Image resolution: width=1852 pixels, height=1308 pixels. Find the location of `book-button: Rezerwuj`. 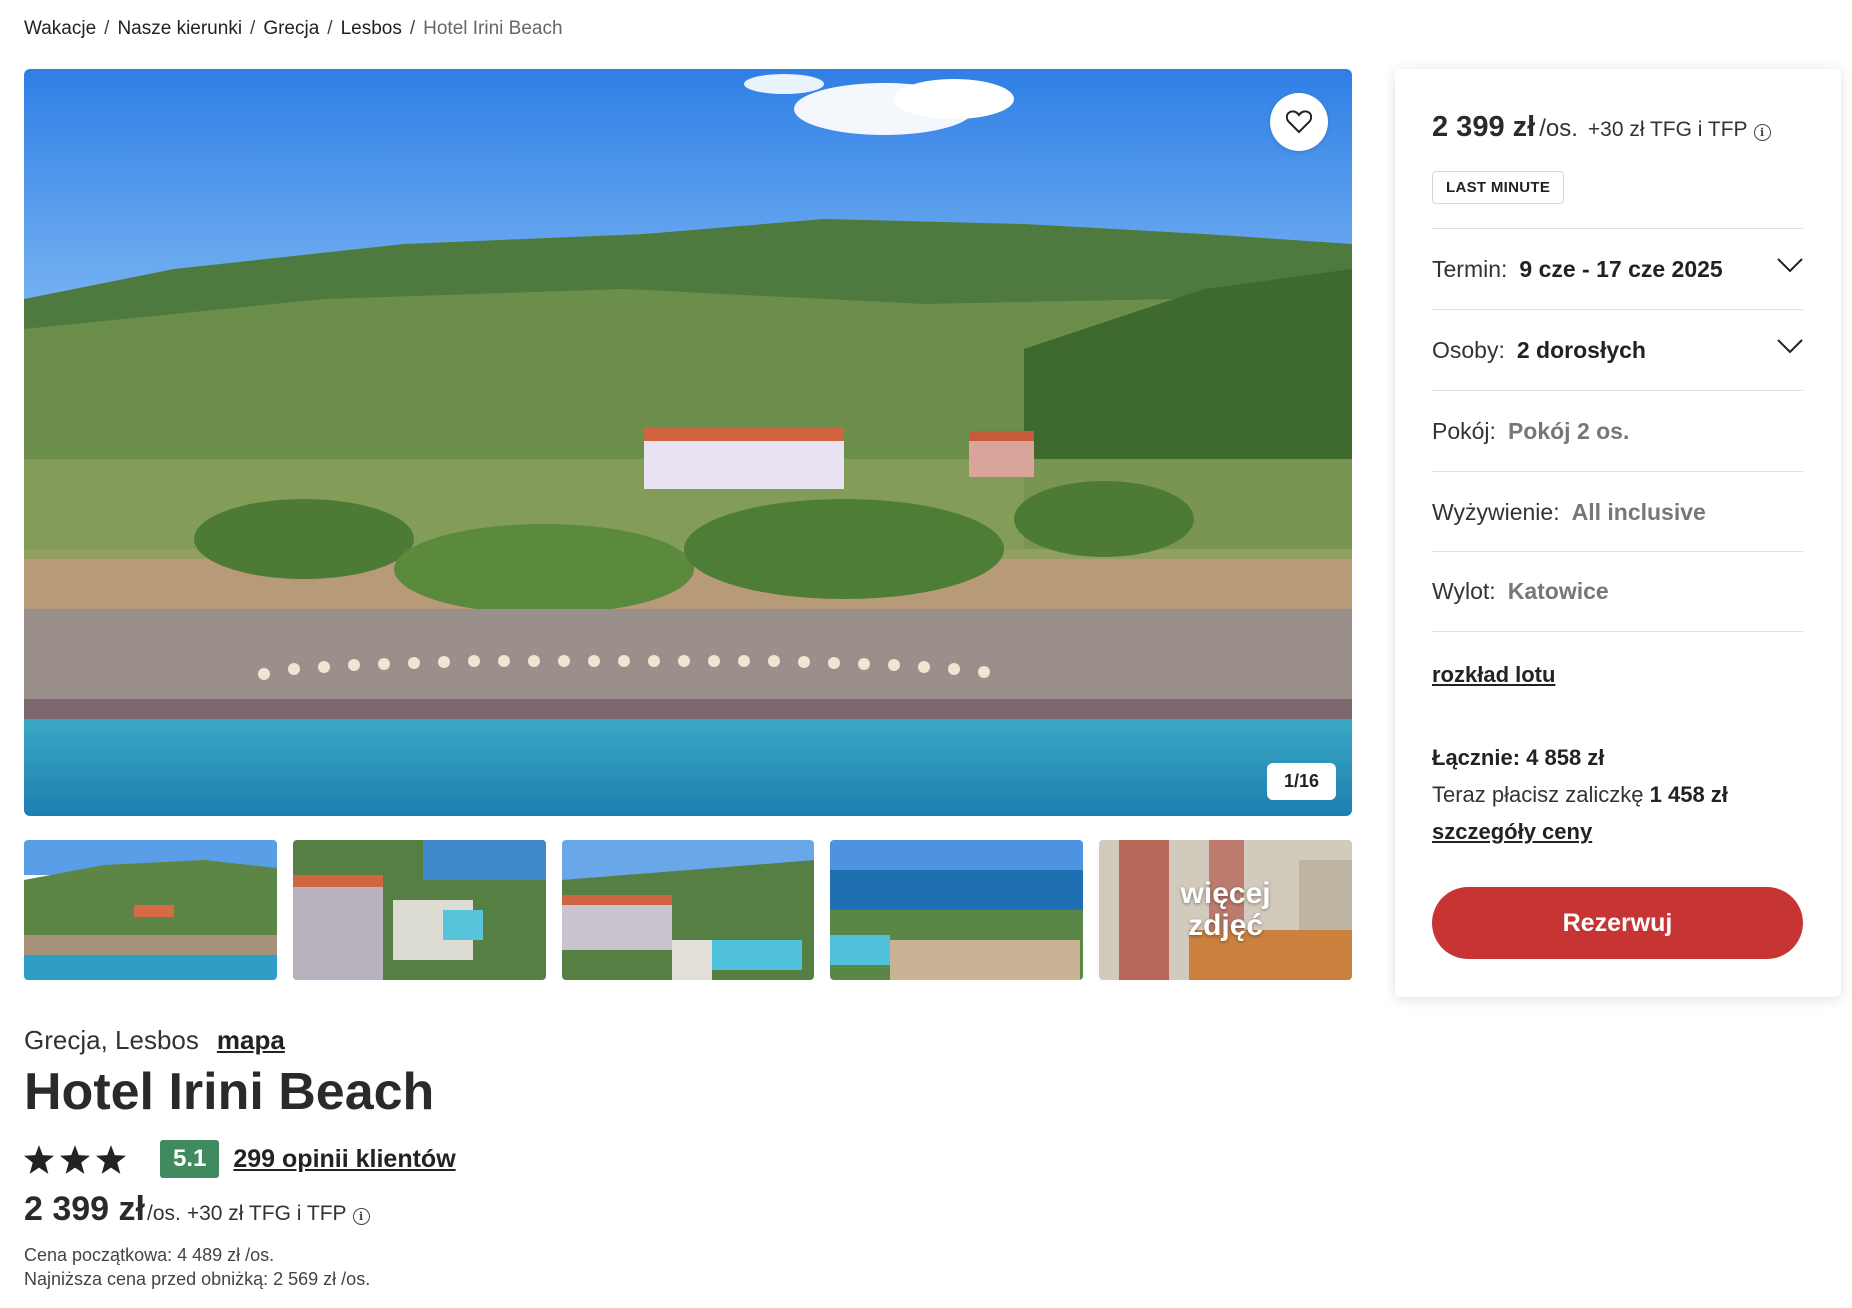

book-button: Rezerwuj is located at coordinates (1617, 923).